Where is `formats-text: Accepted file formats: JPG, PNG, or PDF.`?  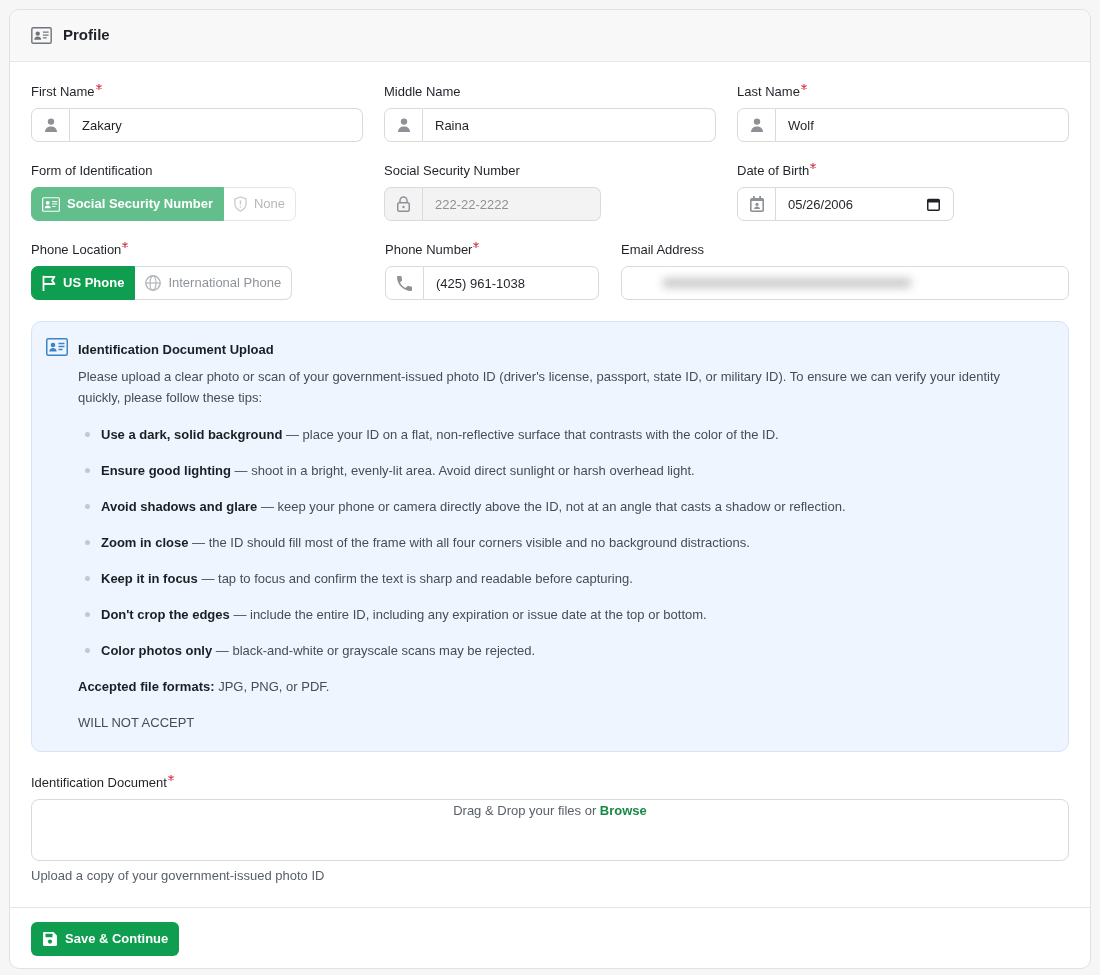 formats-text: Accepted file formats: JPG, PNG, or PDF. is located at coordinates (204, 687).